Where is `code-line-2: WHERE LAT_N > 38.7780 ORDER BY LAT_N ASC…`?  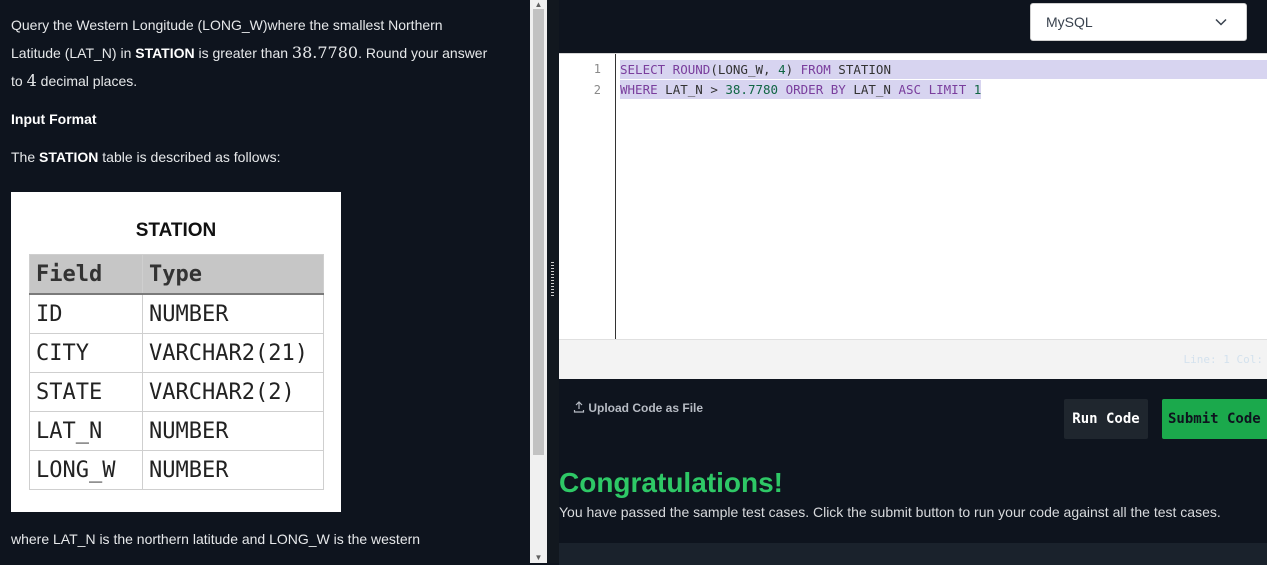 code-line-2: WHERE LAT_N > 38.7780 ORDER BY LAT_N ASC… is located at coordinates (801, 89).